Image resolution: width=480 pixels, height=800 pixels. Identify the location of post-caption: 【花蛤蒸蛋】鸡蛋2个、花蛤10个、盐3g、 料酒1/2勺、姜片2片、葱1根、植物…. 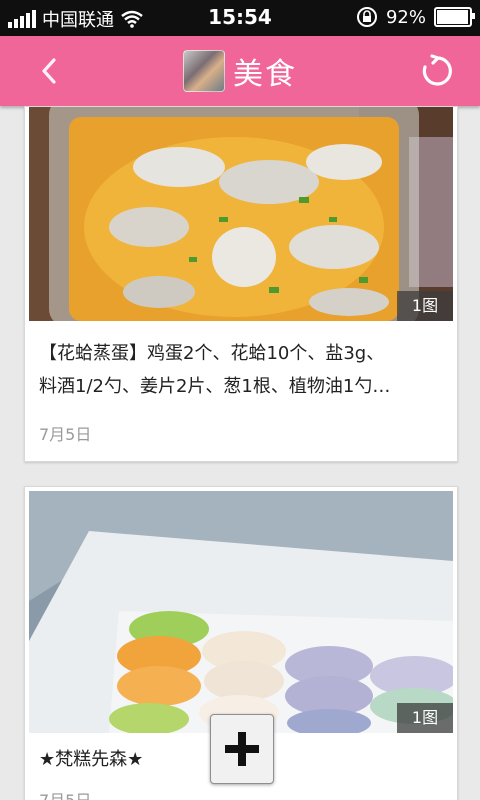
(241, 370).